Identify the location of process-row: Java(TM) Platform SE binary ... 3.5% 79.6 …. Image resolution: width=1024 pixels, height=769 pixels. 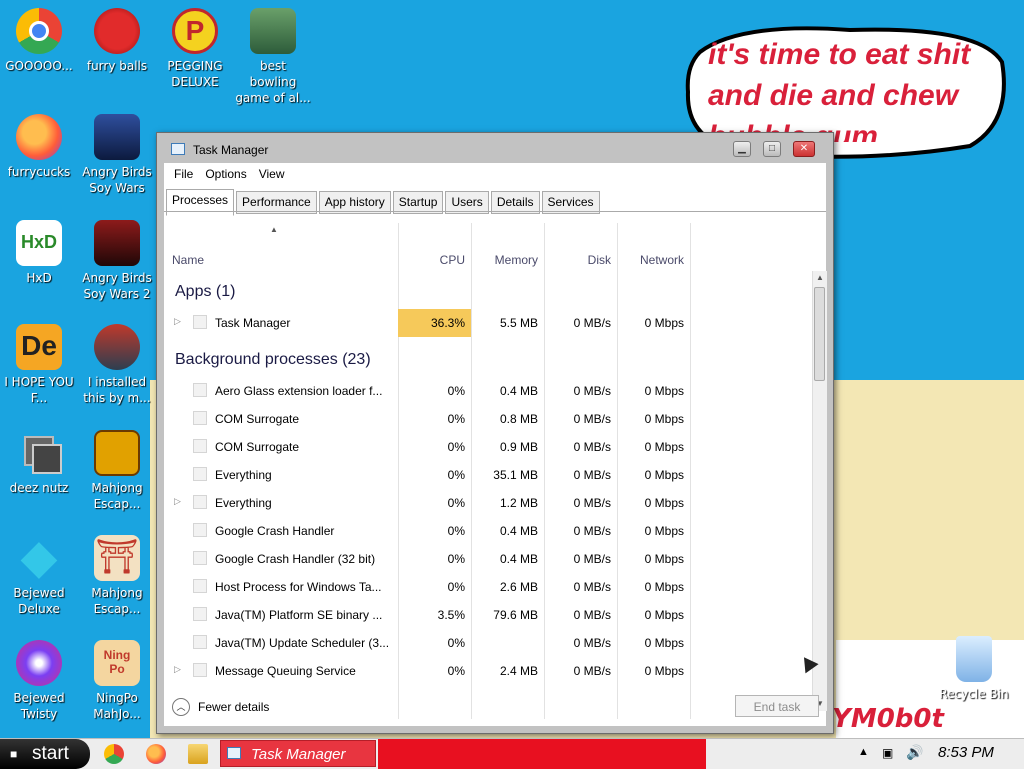
(488, 615).